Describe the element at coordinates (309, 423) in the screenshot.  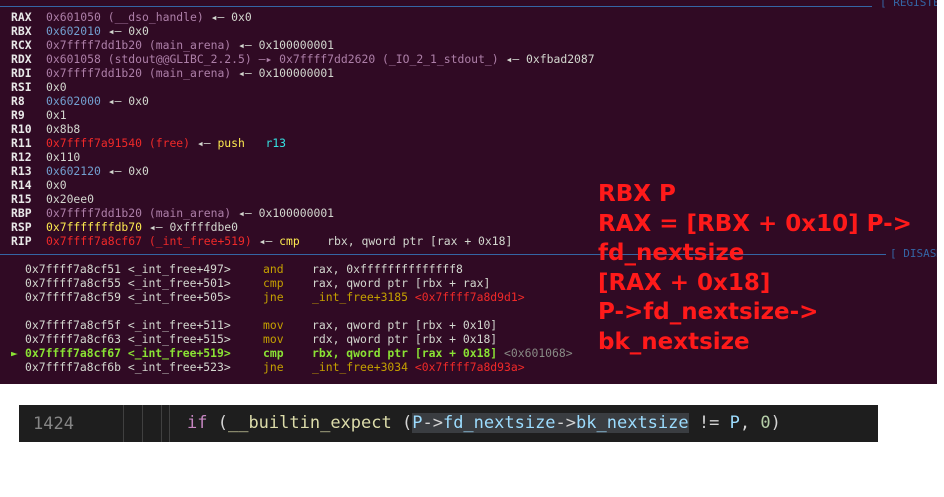
I see `code-token: __builtin_expect` at that location.